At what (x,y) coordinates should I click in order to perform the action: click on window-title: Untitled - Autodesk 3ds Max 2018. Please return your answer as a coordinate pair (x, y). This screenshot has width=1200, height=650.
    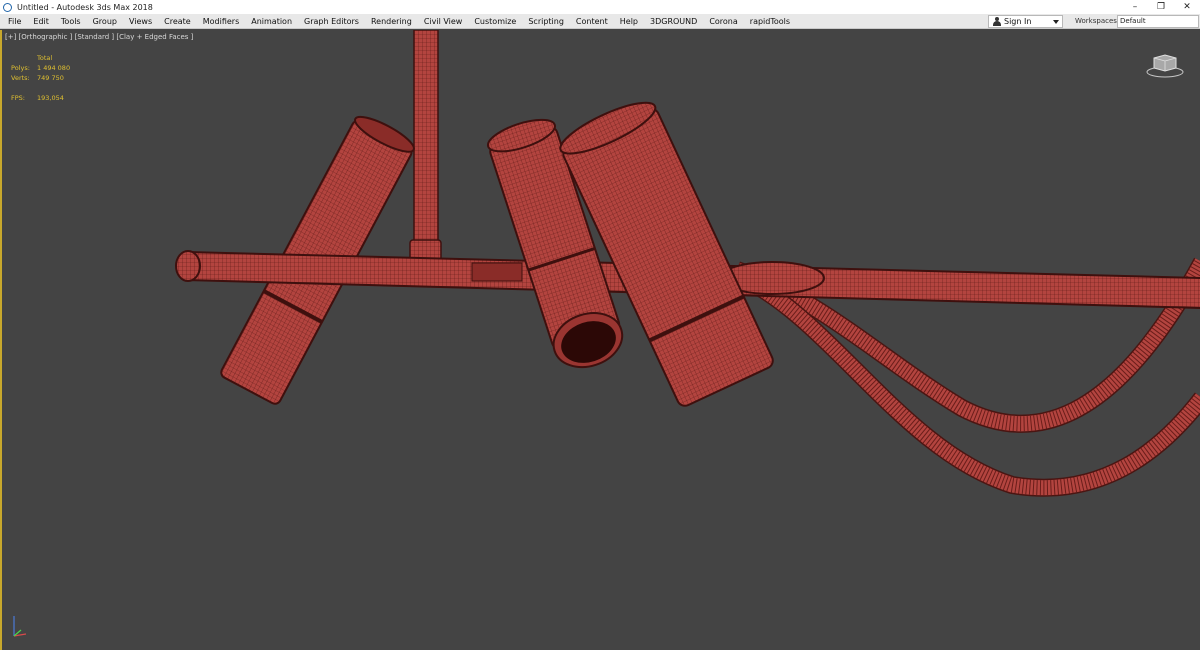
    Looking at the image, I should click on (85, 7).